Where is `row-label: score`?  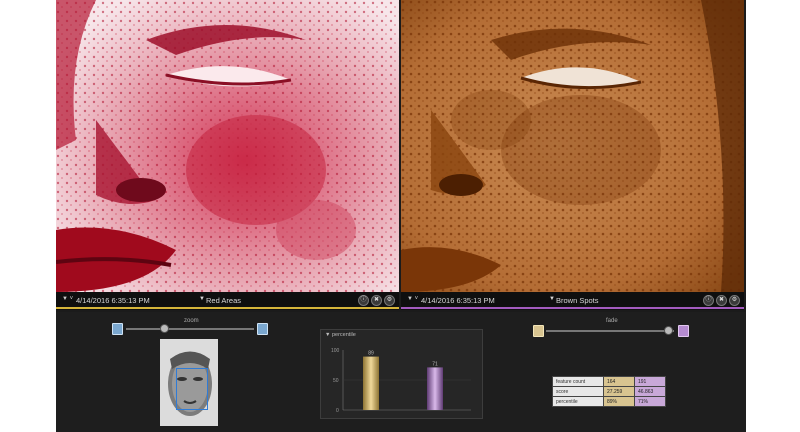
row-label: score is located at coordinates (578, 391).